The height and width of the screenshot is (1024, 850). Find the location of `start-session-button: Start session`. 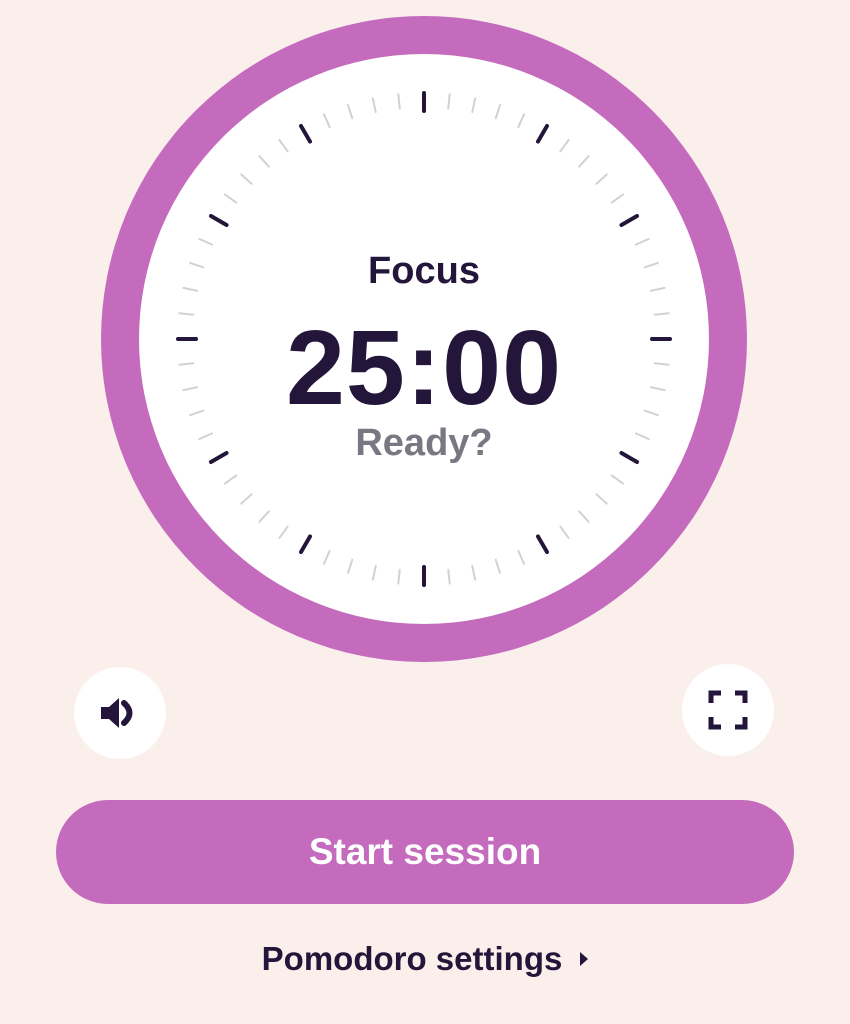

start-session-button: Start session is located at coordinates (425, 852).